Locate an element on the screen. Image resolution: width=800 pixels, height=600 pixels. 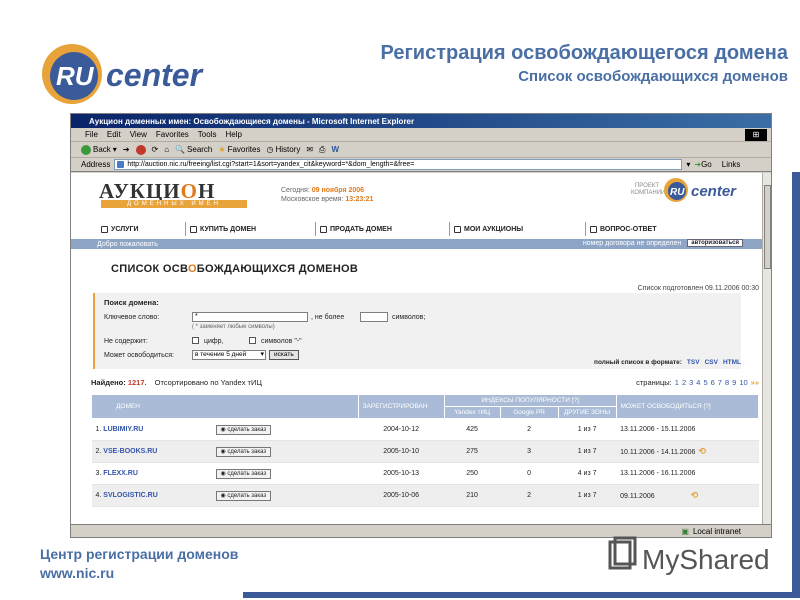
home-button: ⌂ is located at coordinates (166, 149).